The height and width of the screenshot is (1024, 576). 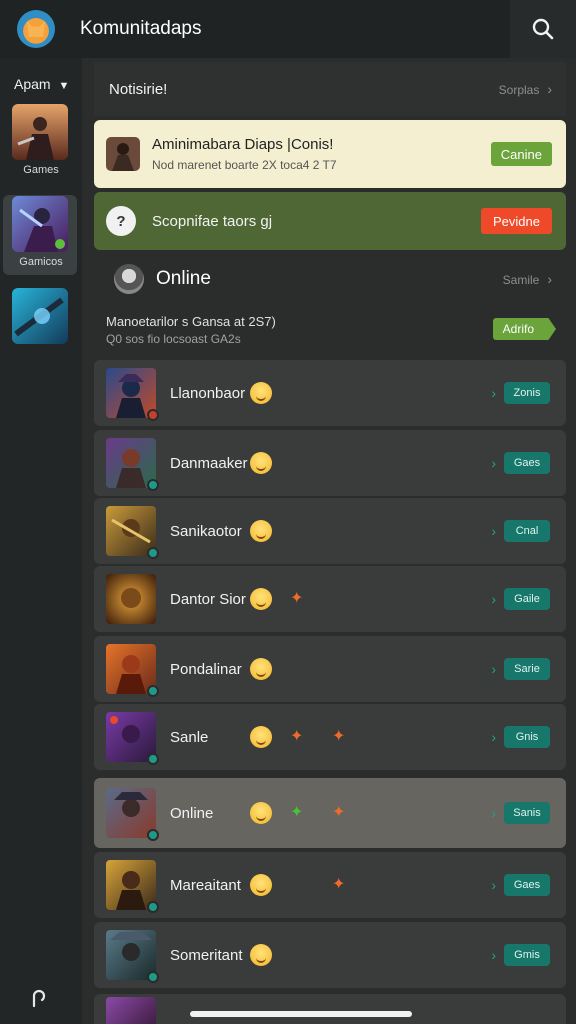 What do you see at coordinates (206, 955) in the screenshot?
I see `row-name: Someritant` at bounding box center [206, 955].